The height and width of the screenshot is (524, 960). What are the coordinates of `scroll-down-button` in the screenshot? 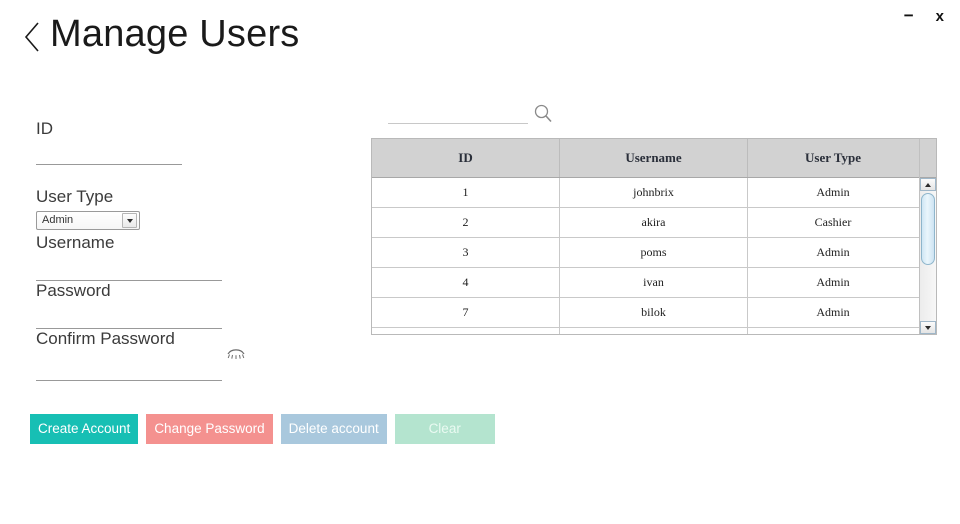 It's located at (928, 327).